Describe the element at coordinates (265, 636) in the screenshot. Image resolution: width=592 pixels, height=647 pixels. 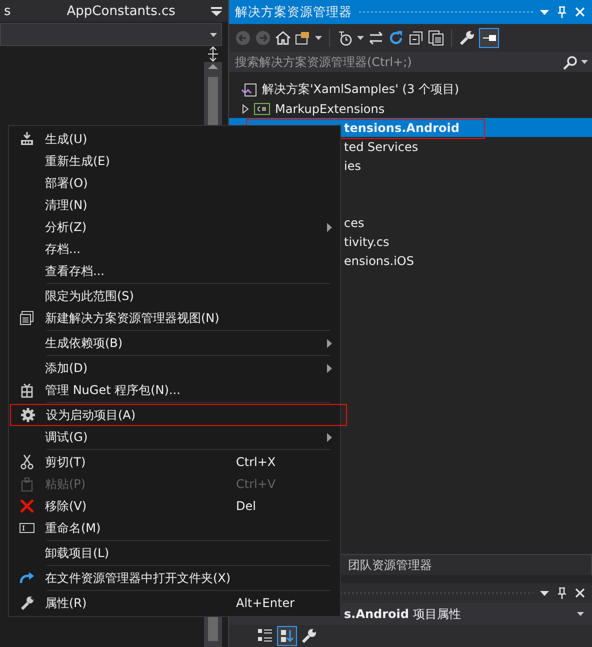
I see `categorized-icon` at that location.